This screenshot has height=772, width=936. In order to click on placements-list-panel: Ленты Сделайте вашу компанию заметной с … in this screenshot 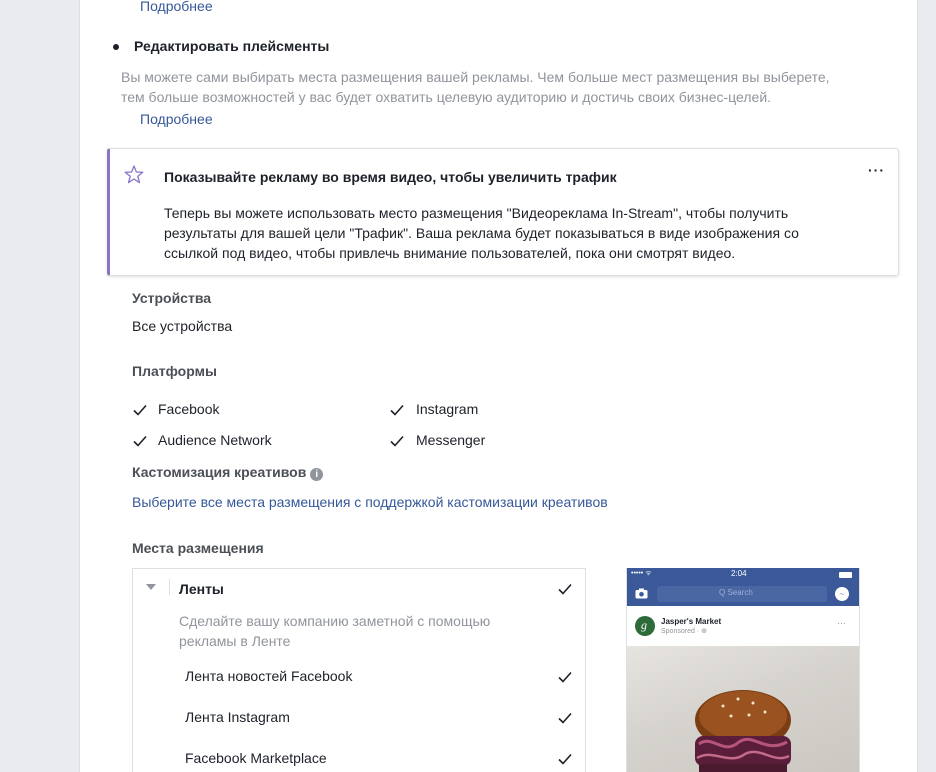, I will do `click(359, 670)`.